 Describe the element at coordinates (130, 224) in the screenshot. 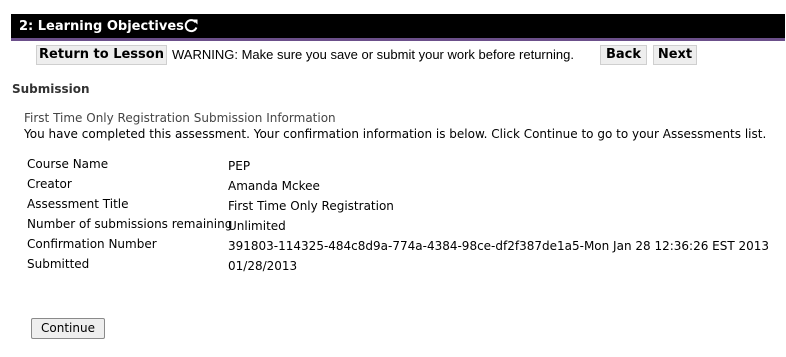

I see `info-label: Number of submissions remaining` at that location.